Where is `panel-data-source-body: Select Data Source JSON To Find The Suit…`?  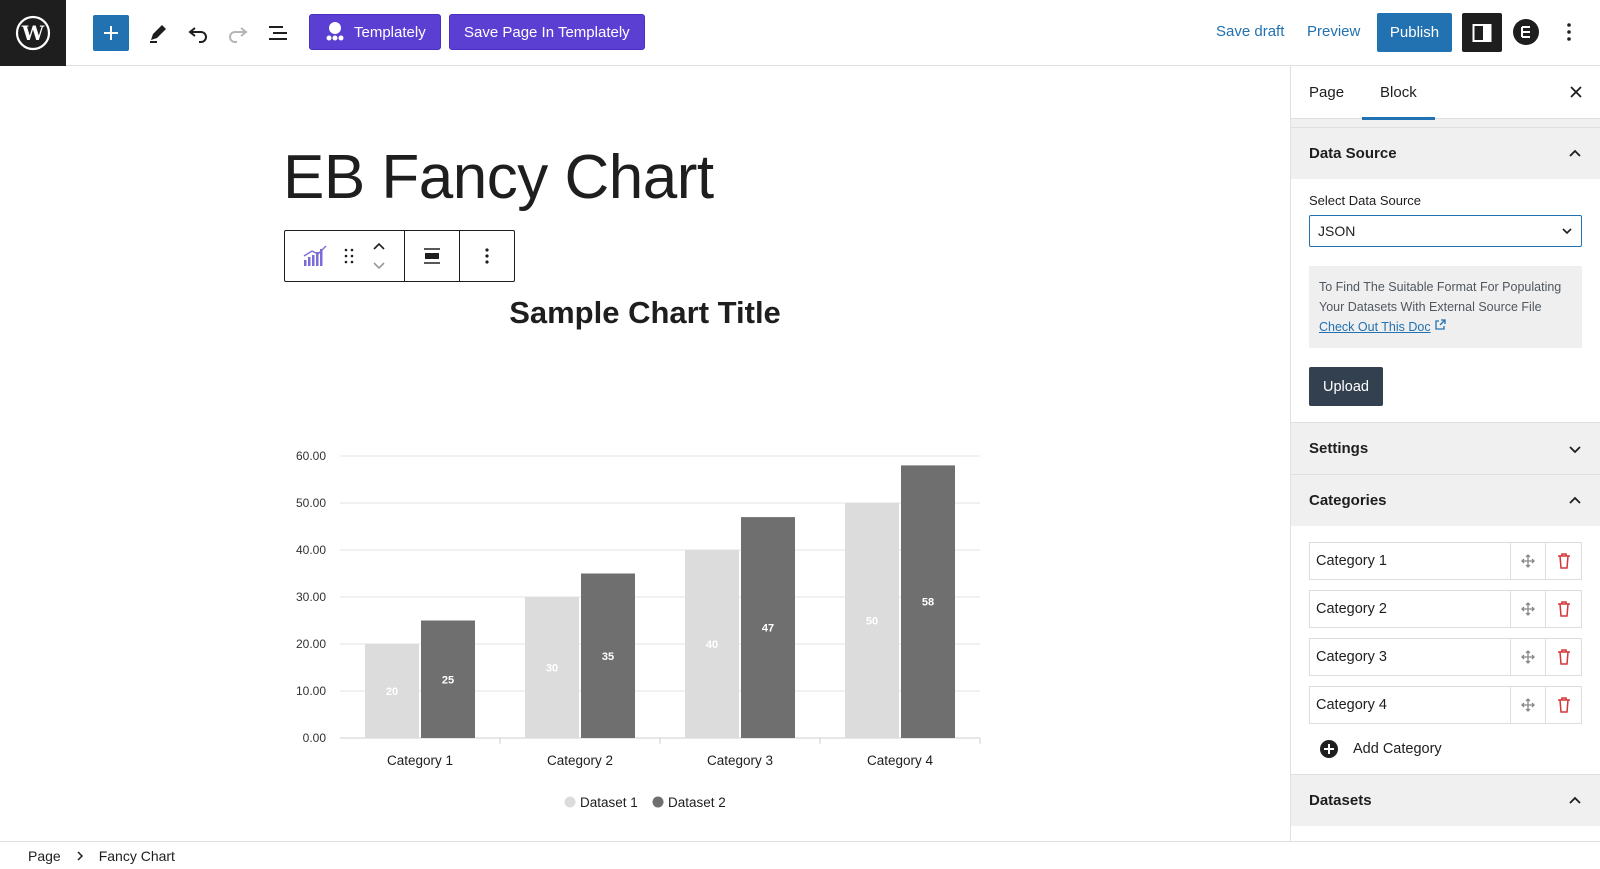 panel-data-source-body: Select Data Source JSON To Find The Suit… is located at coordinates (1445, 307).